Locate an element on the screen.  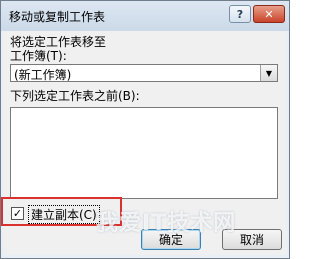
cancel-button-label: 取消 is located at coordinates (251, 240).